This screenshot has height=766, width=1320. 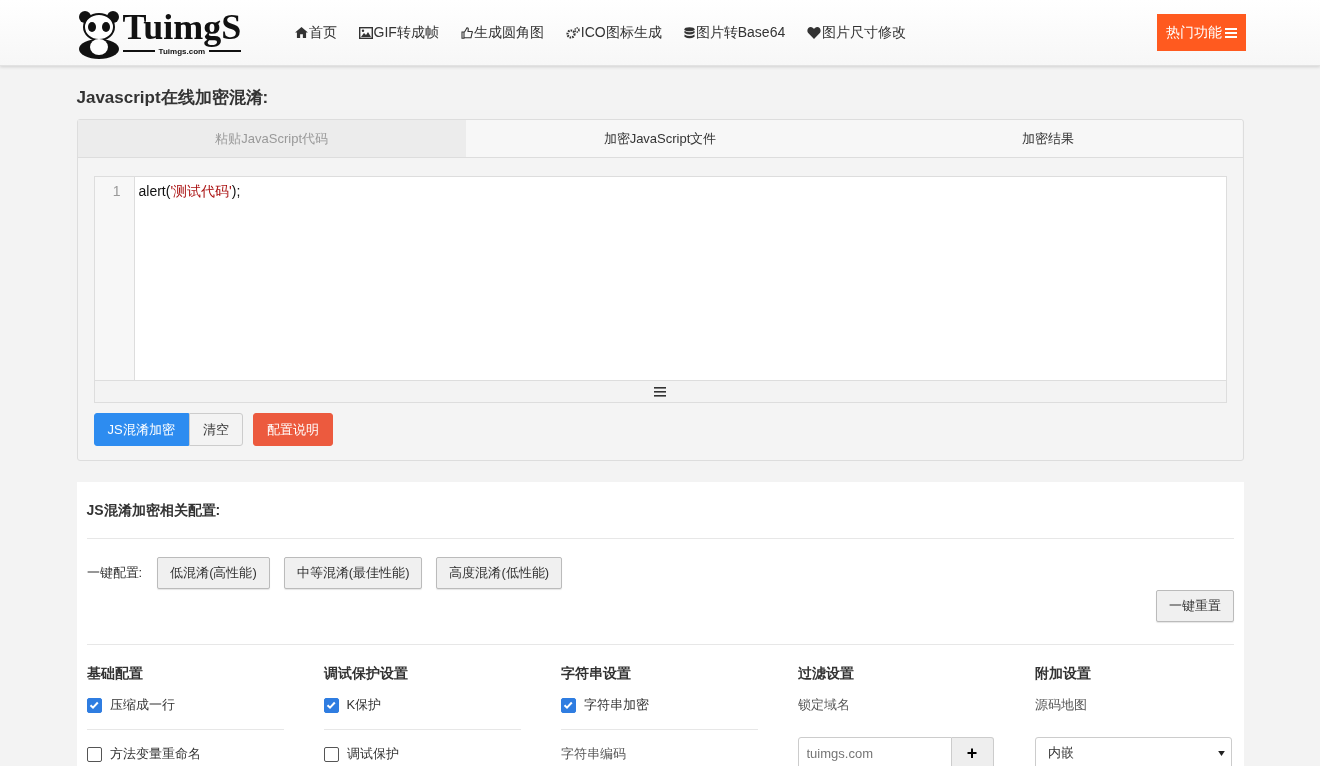 What do you see at coordinates (364, 705) in the screenshot?
I see `checkbox-label: K保护` at bounding box center [364, 705].